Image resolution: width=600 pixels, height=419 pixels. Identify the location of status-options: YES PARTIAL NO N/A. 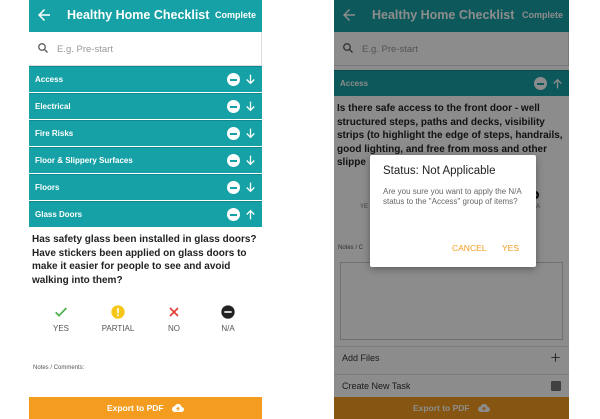
(145, 324).